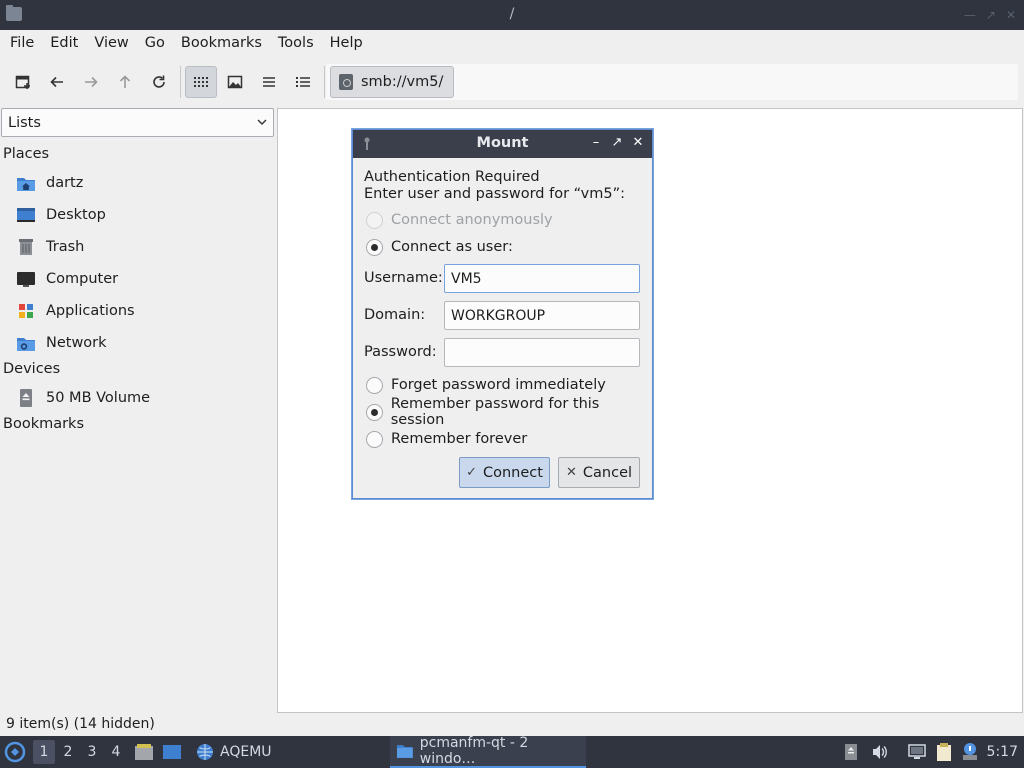 This screenshot has height=768, width=1024. What do you see at coordinates (1002, 752) in the screenshot?
I see `clock: 5:17` at bounding box center [1002, 752].